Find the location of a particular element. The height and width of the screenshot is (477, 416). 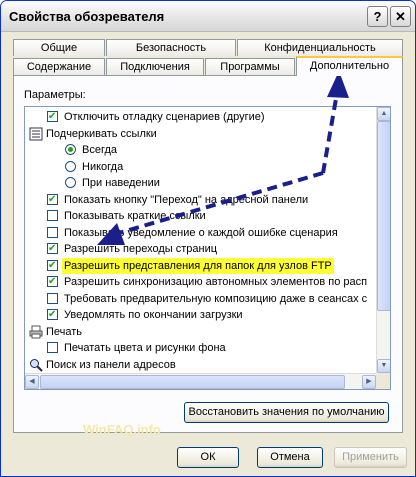

tab-advanced: Дополнительно is located at coordinates (349, 66).